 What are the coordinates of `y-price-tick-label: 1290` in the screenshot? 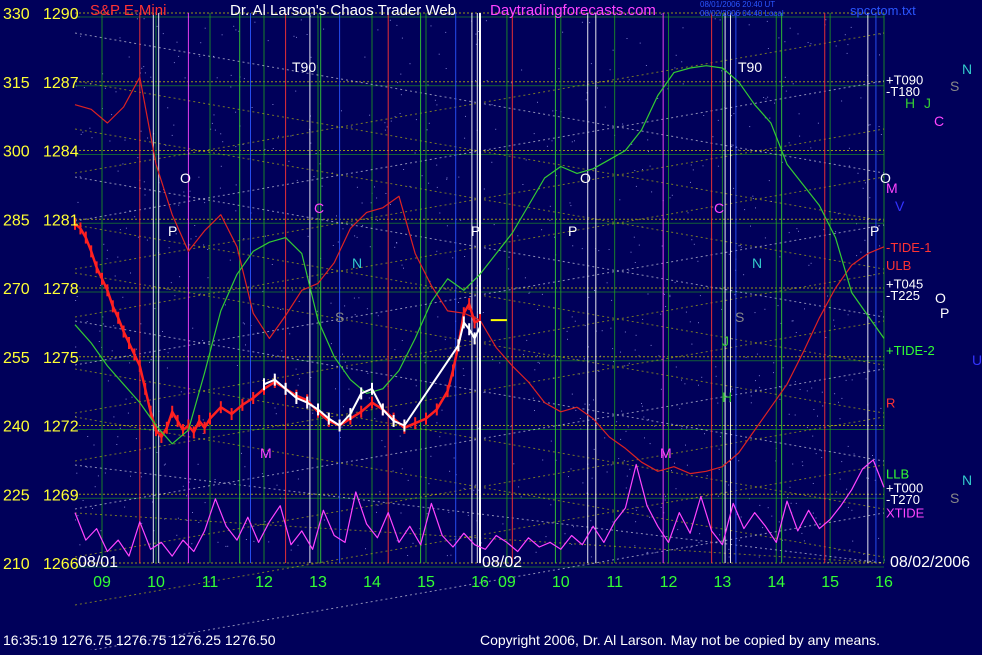 It's located at (61, 14).